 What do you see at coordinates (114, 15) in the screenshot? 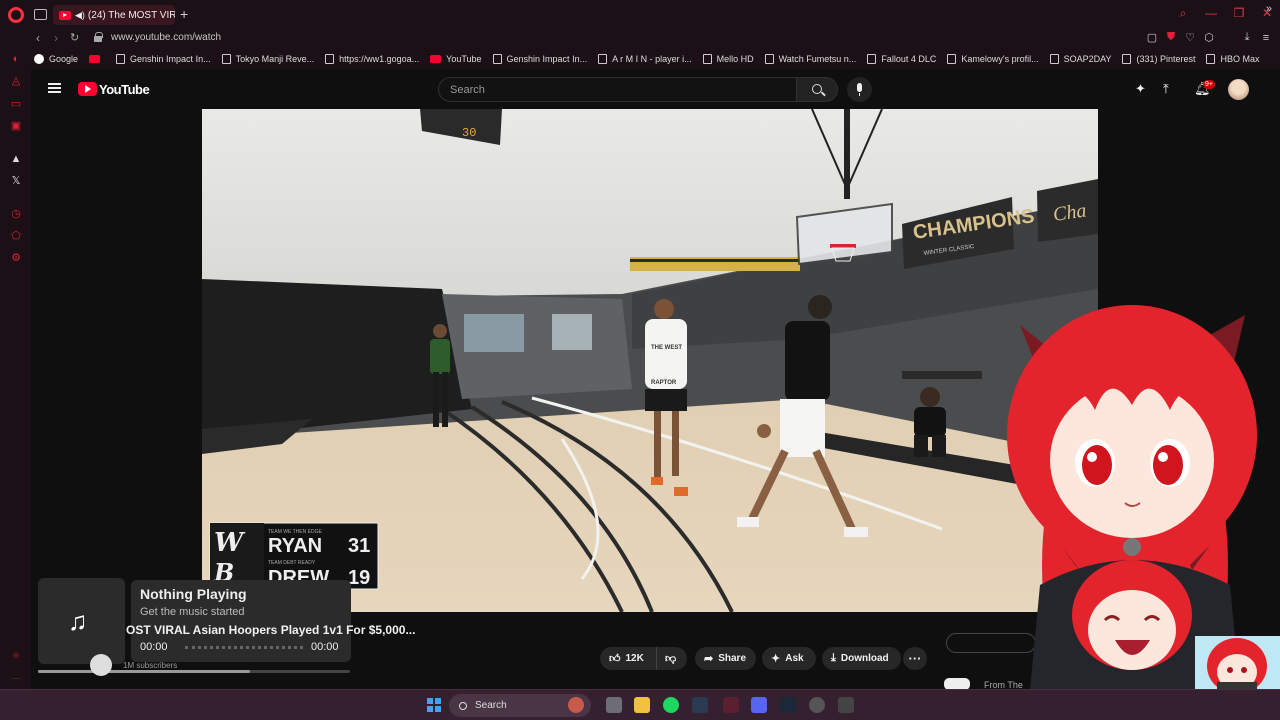
I see `active-tab: ◀) (24) The MOST VIRAL` at bounding box center [114, 15].